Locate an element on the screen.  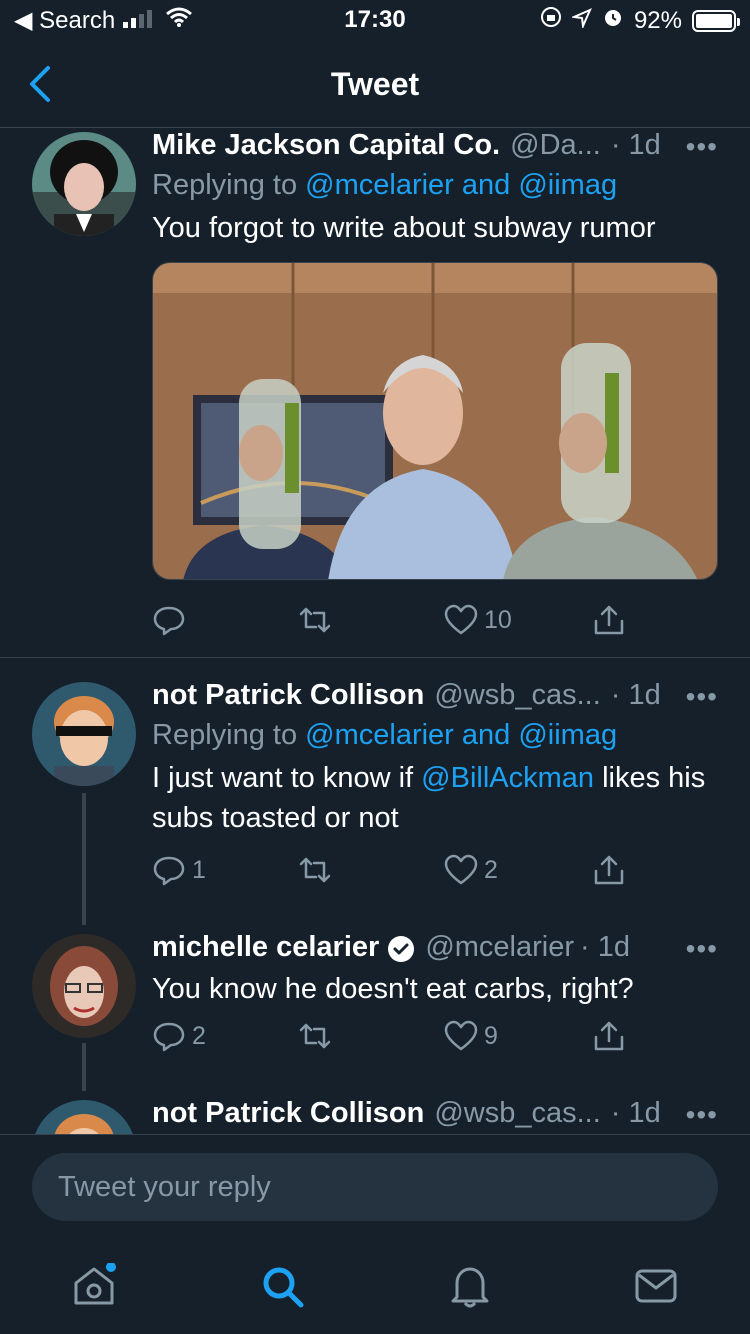
tab-messages is located at coordinates (656, 1286).